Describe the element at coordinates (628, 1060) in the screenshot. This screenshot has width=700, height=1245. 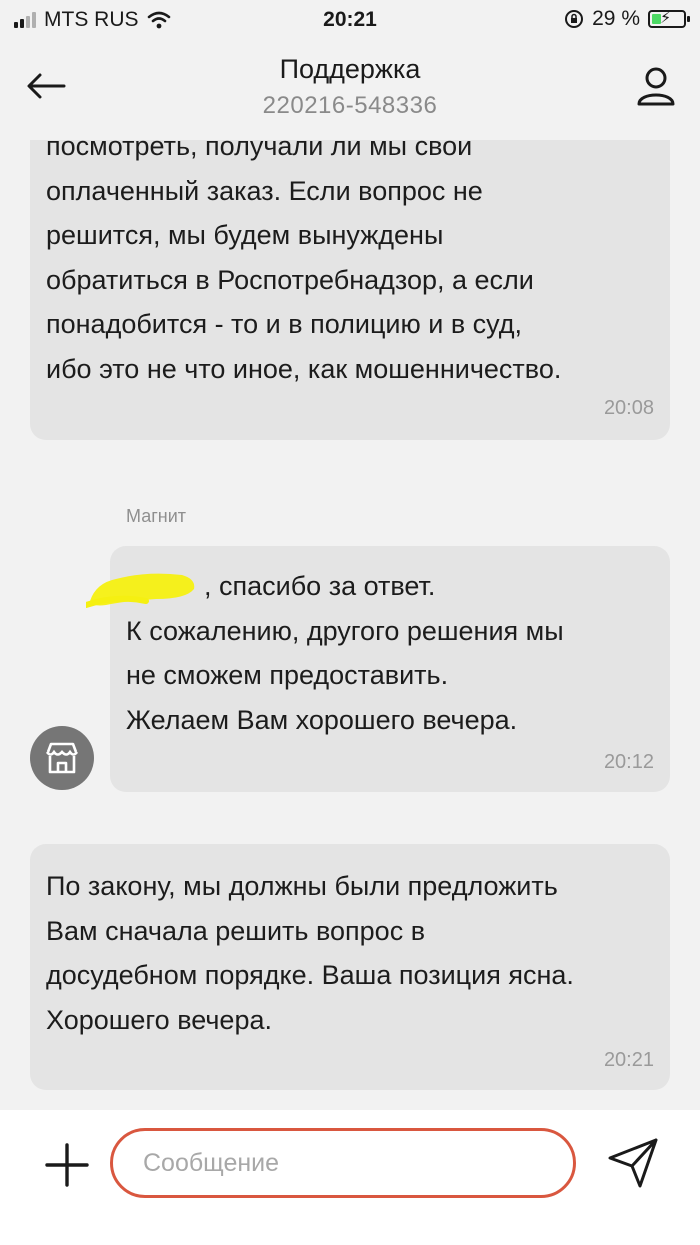
I see `message-time: 20:21` at that location.